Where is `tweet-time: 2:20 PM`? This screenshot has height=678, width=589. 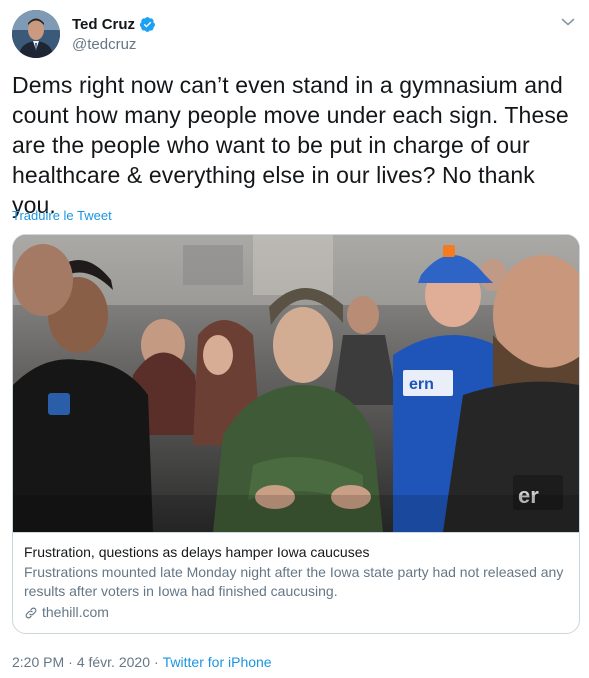 tweet-time: 2:20 PM is located at coordinates (38, 662).